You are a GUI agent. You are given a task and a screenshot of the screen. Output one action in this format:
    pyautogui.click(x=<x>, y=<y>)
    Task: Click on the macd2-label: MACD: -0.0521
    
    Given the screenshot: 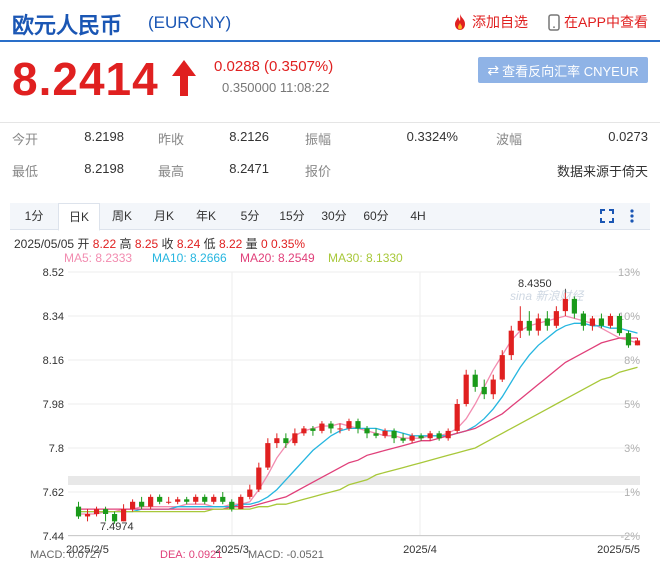 What is the action you would take?
    pyautogui.click(x=286, y=553)
    